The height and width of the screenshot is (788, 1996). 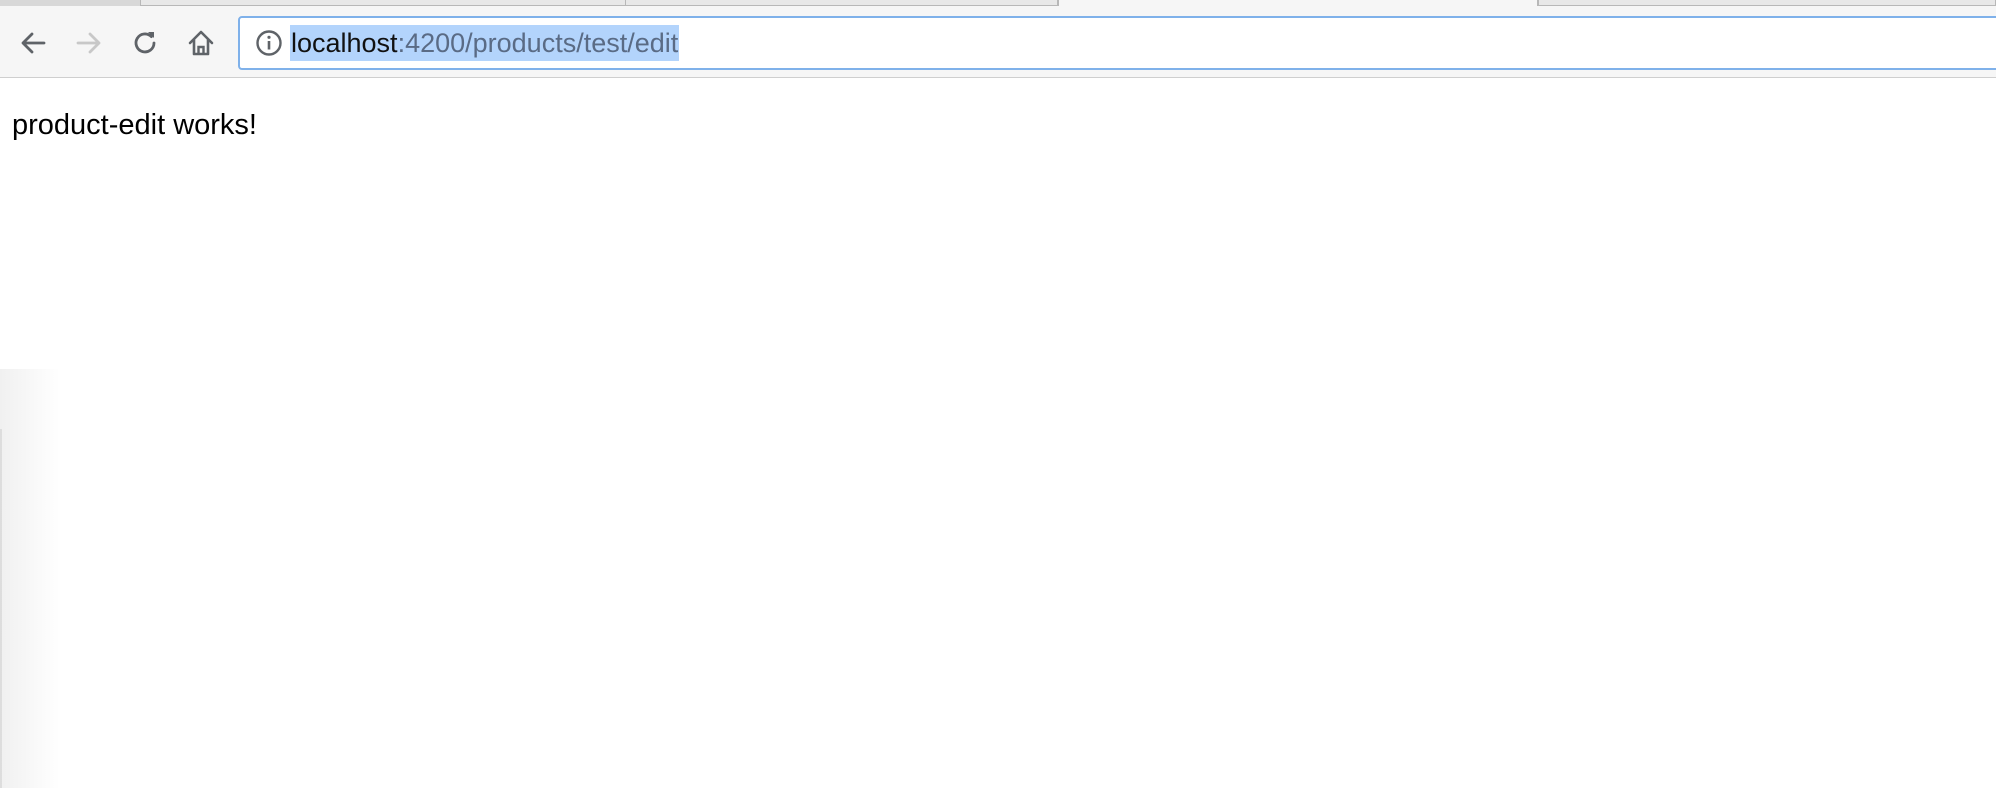 I want to click on reload-icon, so click(x=145, y=43).